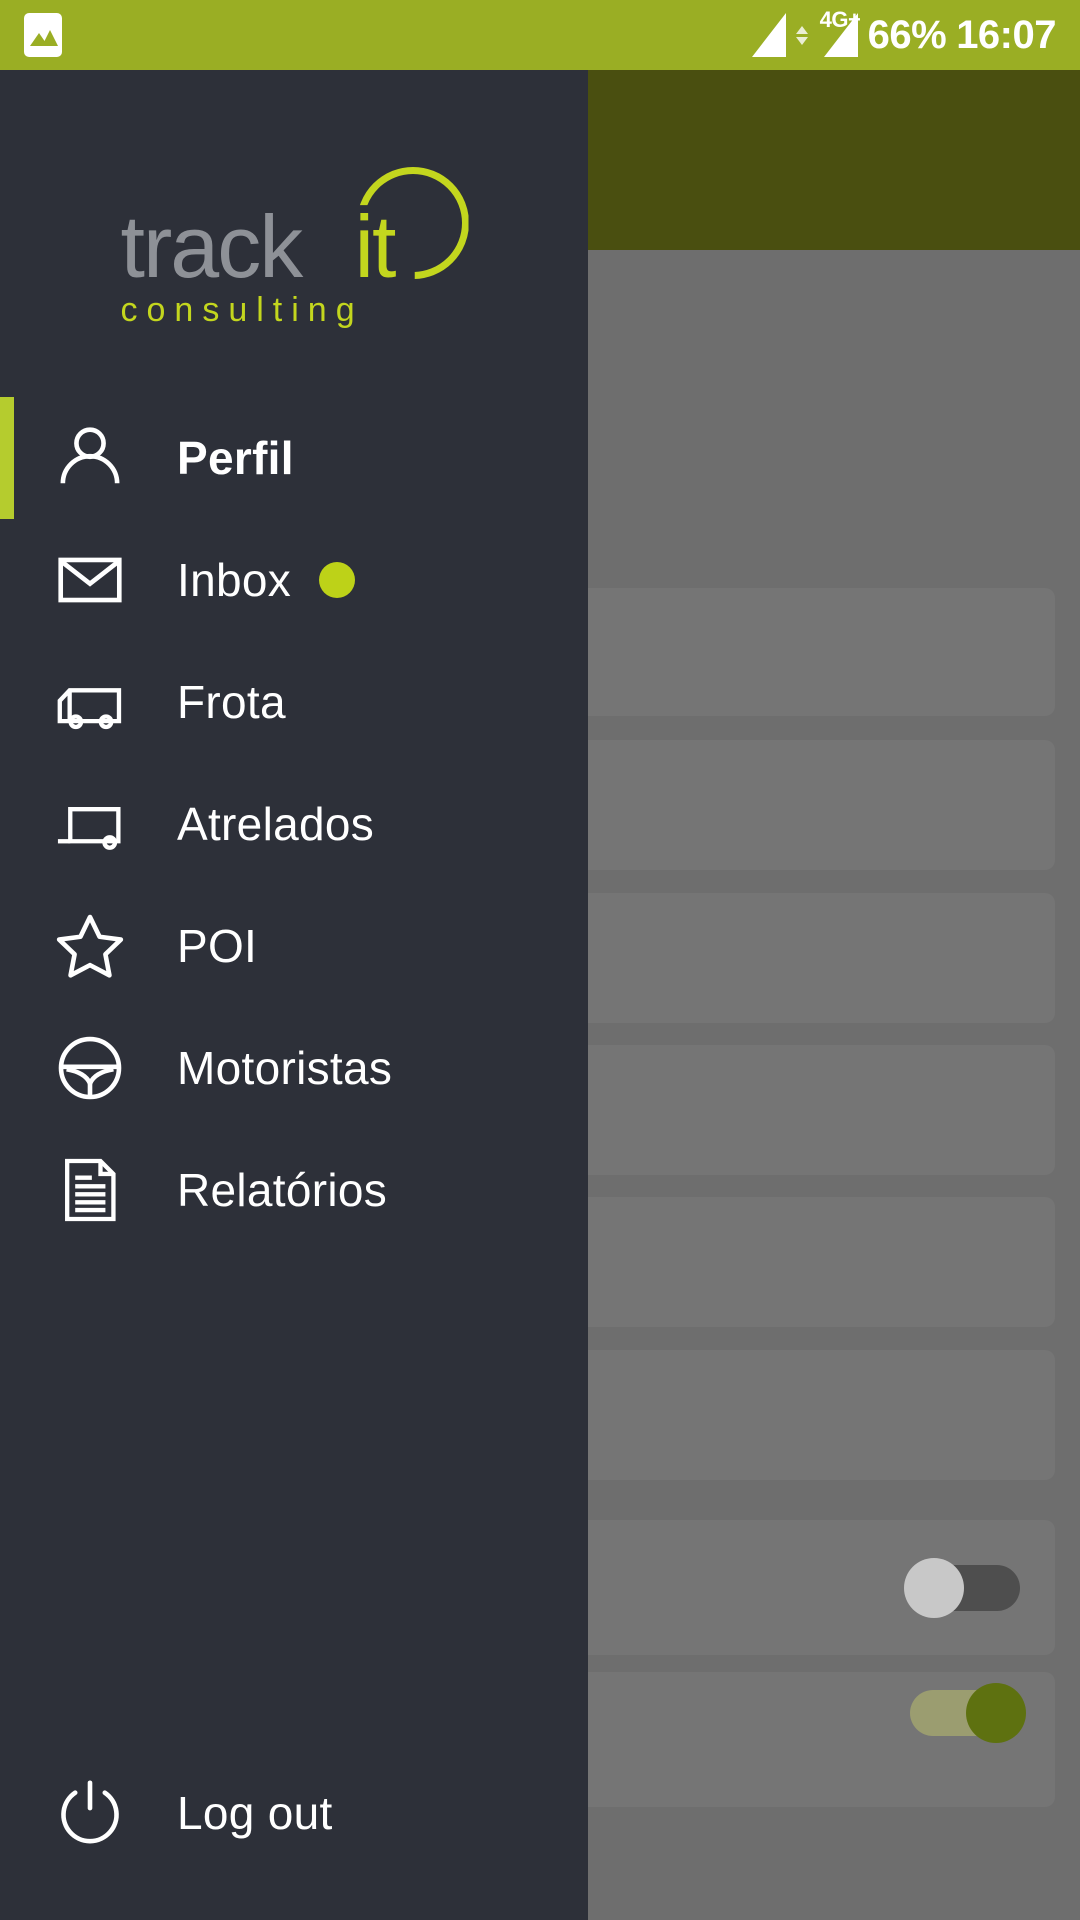 The width and height of the screenshot is (1080, 1920). I want to click on brand-header: track it consulting, so click(294, 202).